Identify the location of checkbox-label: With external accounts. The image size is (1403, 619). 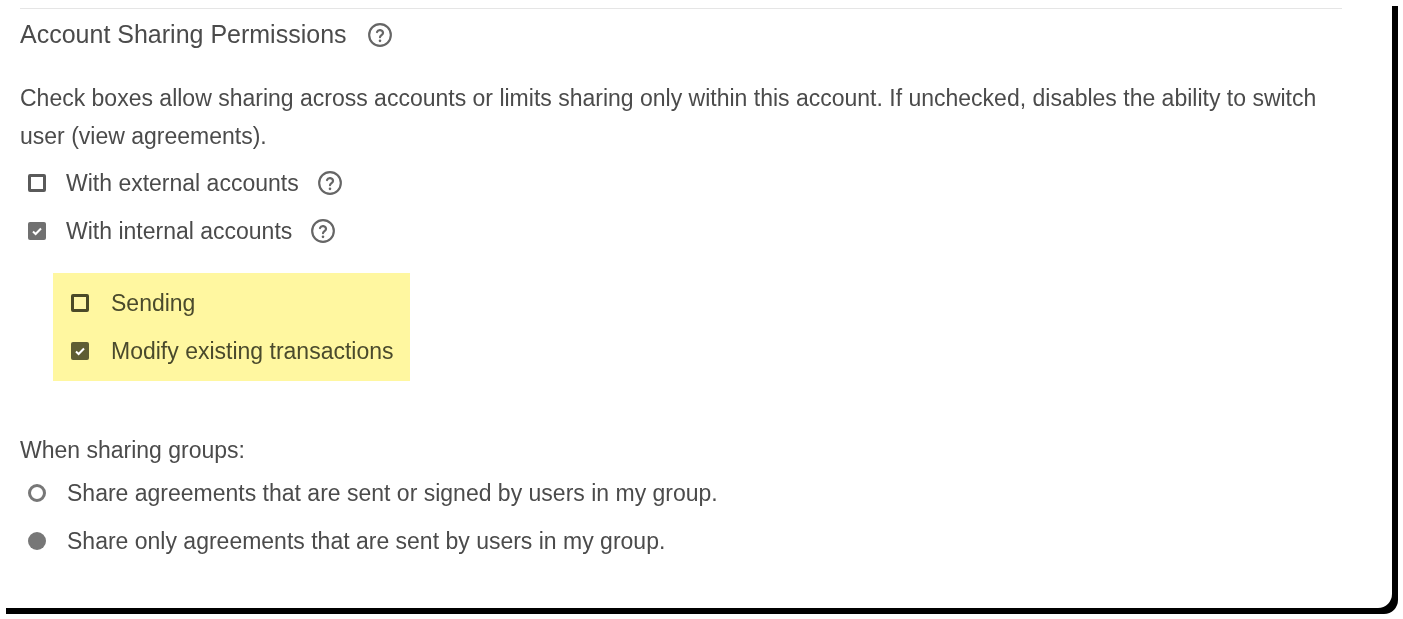
(182, 183).